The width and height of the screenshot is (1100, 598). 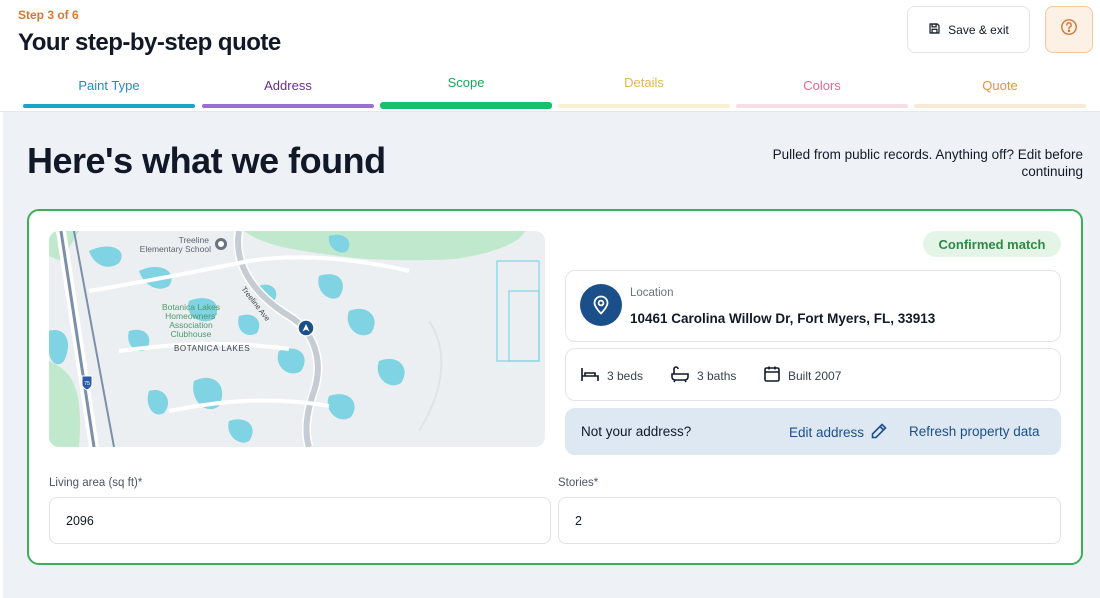 I want to click on beds-fact: 3 beds, so click(x=611, y=375).